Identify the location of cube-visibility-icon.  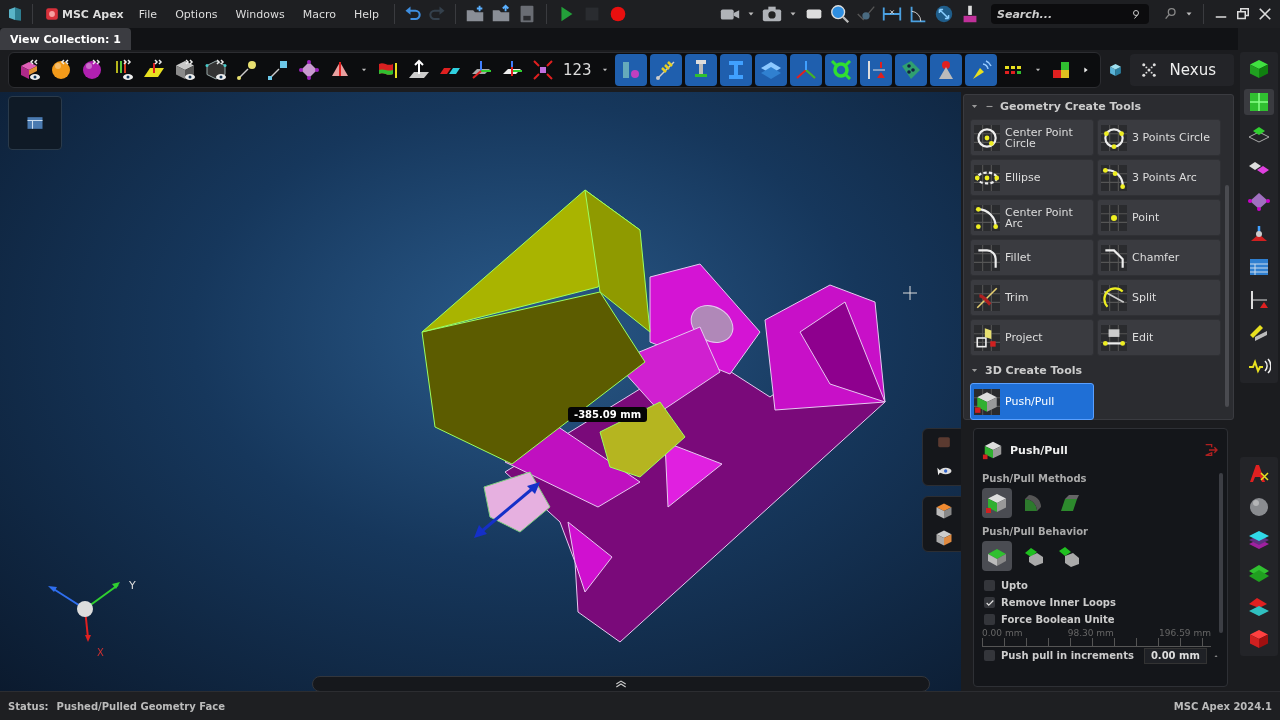
(185, 70).